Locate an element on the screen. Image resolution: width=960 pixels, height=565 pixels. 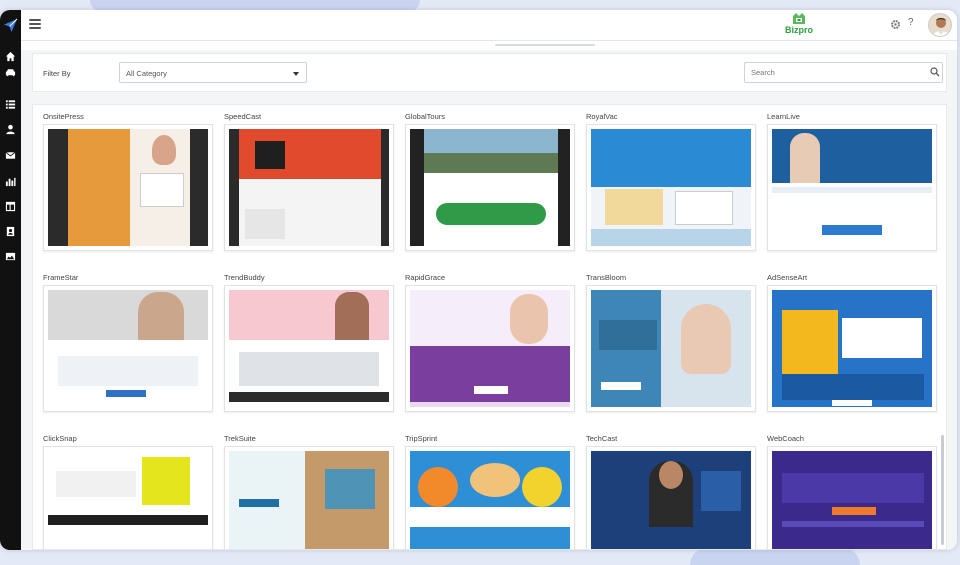
list-icon is located at coordinates (10, 104).